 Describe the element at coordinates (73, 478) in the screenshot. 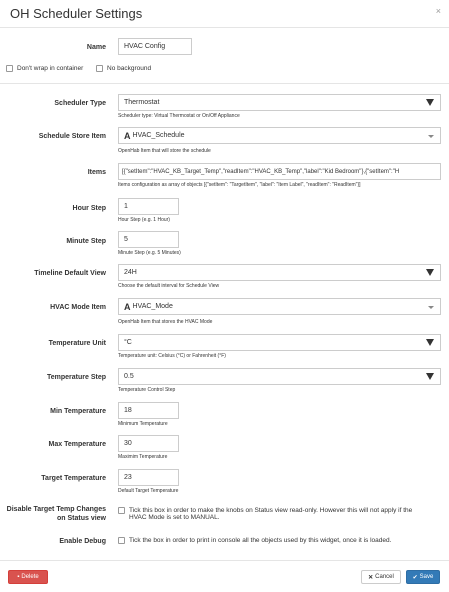

I see `target-temperature-label: Target Temperature` at that location.